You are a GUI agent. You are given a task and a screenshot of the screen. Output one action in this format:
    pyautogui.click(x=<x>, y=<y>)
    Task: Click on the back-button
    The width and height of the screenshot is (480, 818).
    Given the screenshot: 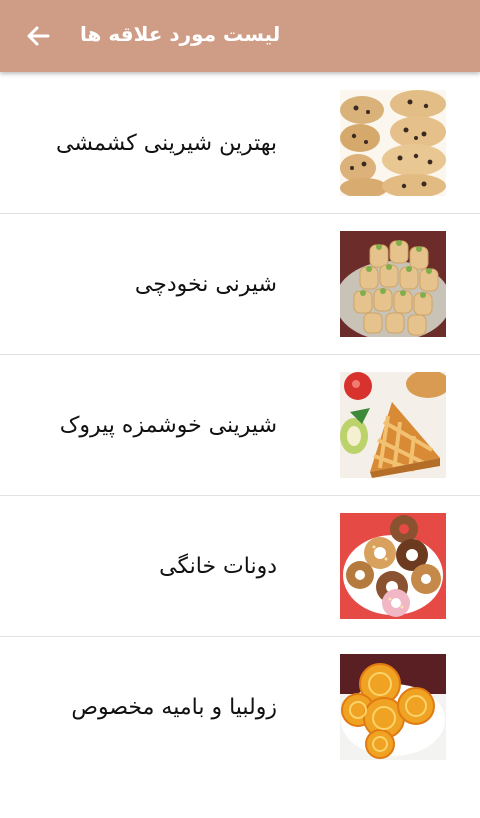 What is the action you would take?
    pyautogui.click(x=38, y=36)
    